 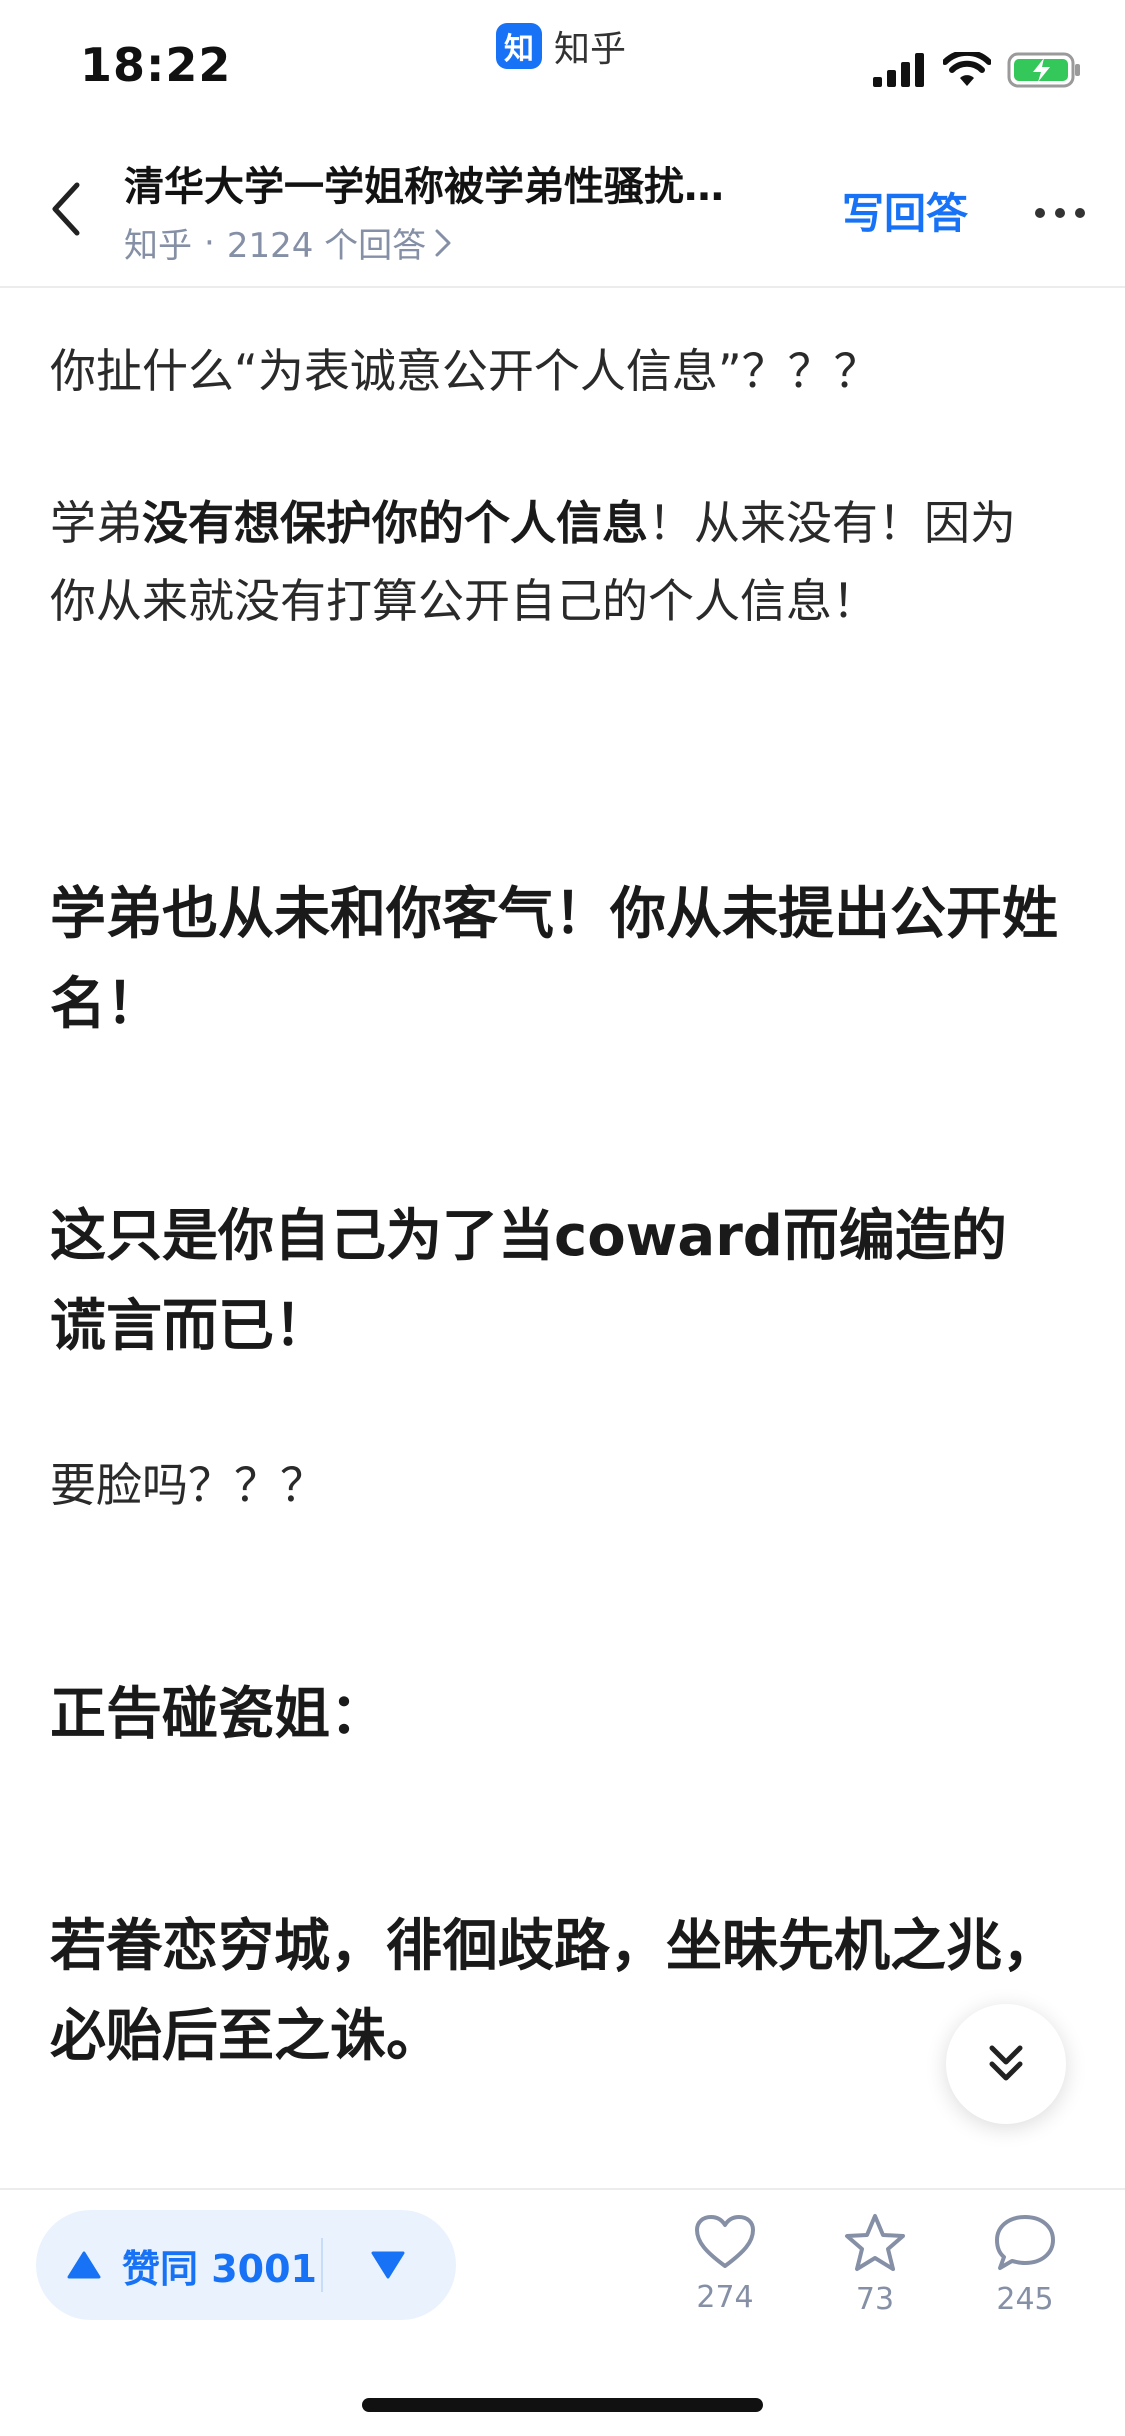 What do you see at coordinates (898, 70) in the screenshot?
I see `signal-icon` at bounding box center [898, 70].